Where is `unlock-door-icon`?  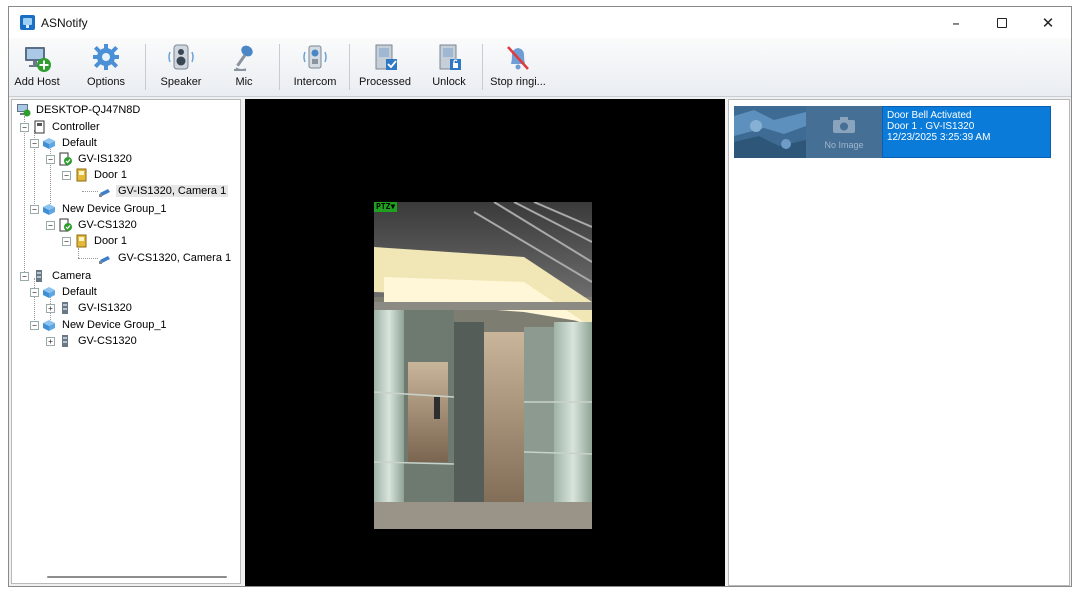 unlock-door-icon is located at coordinates (450, 57).